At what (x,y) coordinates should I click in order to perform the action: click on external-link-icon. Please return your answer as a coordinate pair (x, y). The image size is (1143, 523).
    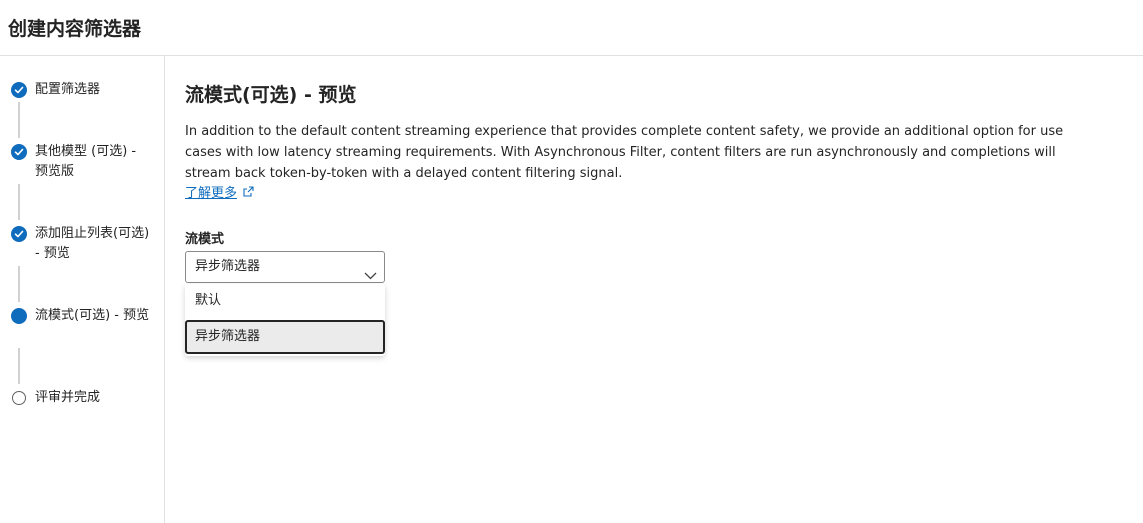
    Looking at the image, I should click on (248, 194).